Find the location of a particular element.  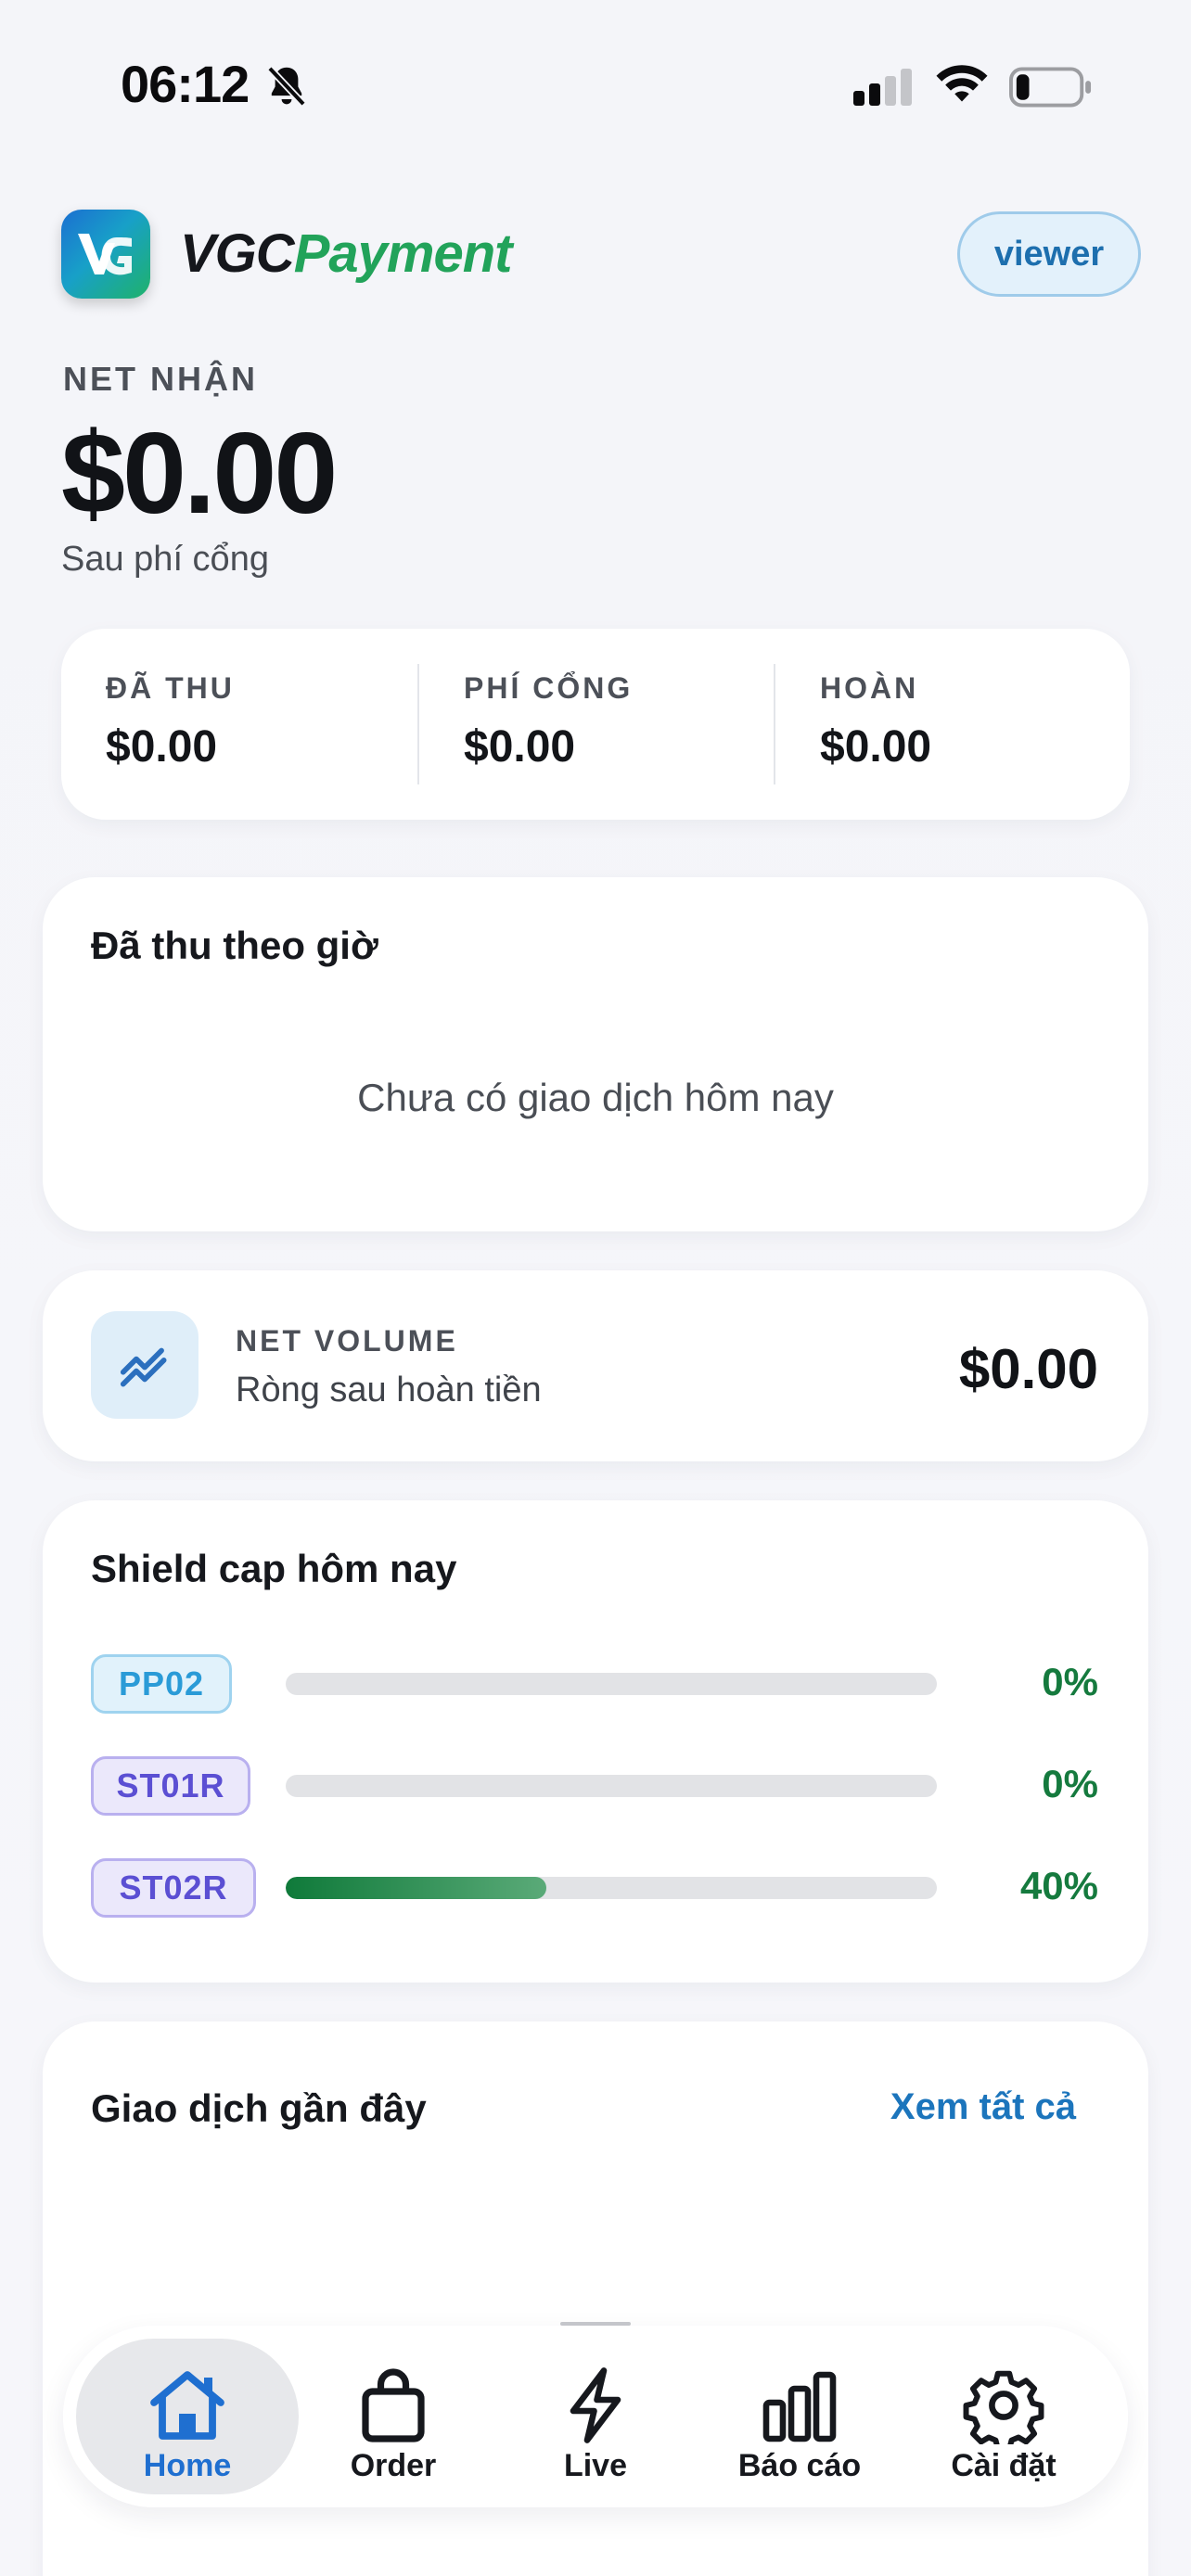

tab-reports: Báo cáo is located at coordinates (799, 2417).